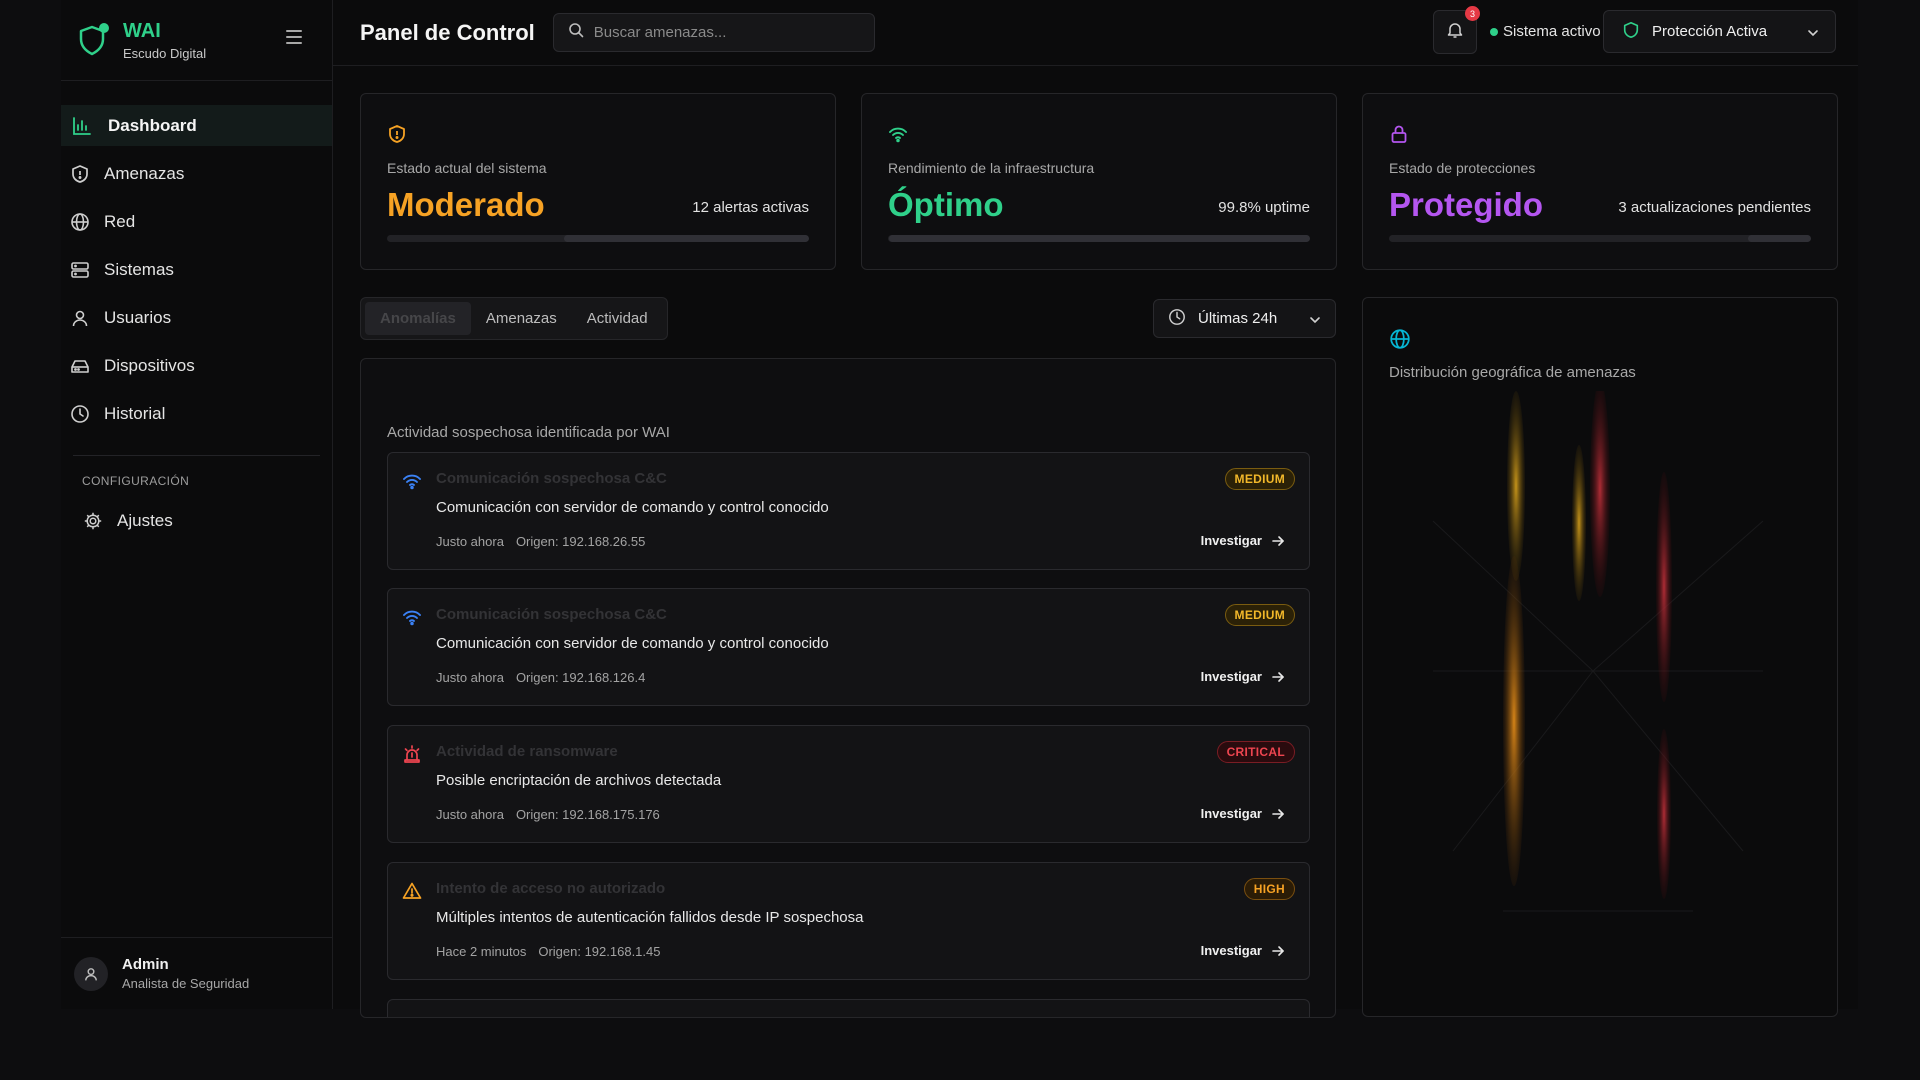 The height and width of the screenshot is (1080, 1920). What do you see at coordinates (294, 37) in the screenshot?
I see `menu-toggle-icon` at bounding box center [294, 37].